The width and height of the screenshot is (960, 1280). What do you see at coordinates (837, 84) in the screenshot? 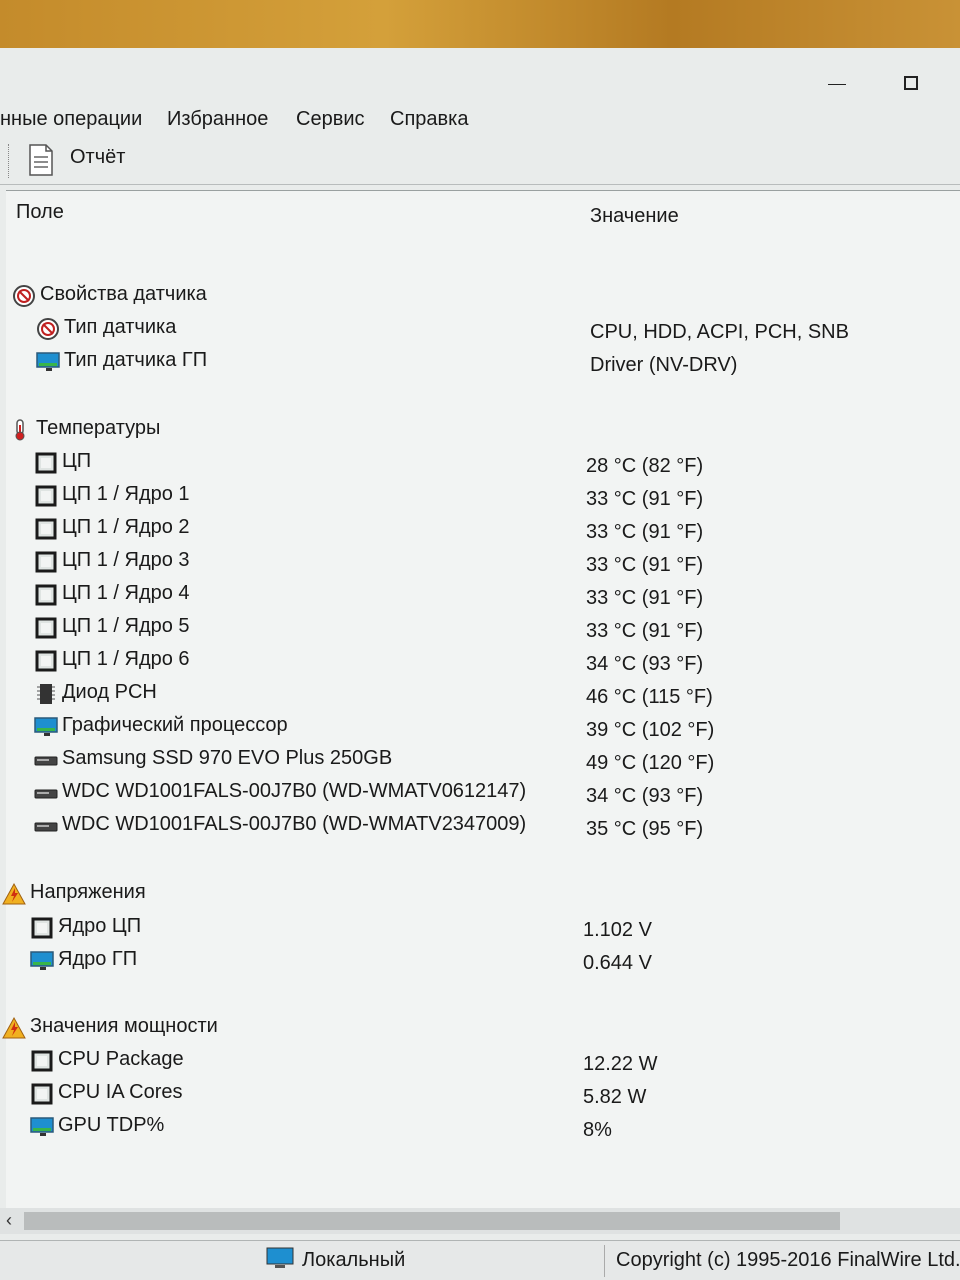
I see `minimize-button` at bounding box center [837, 84].